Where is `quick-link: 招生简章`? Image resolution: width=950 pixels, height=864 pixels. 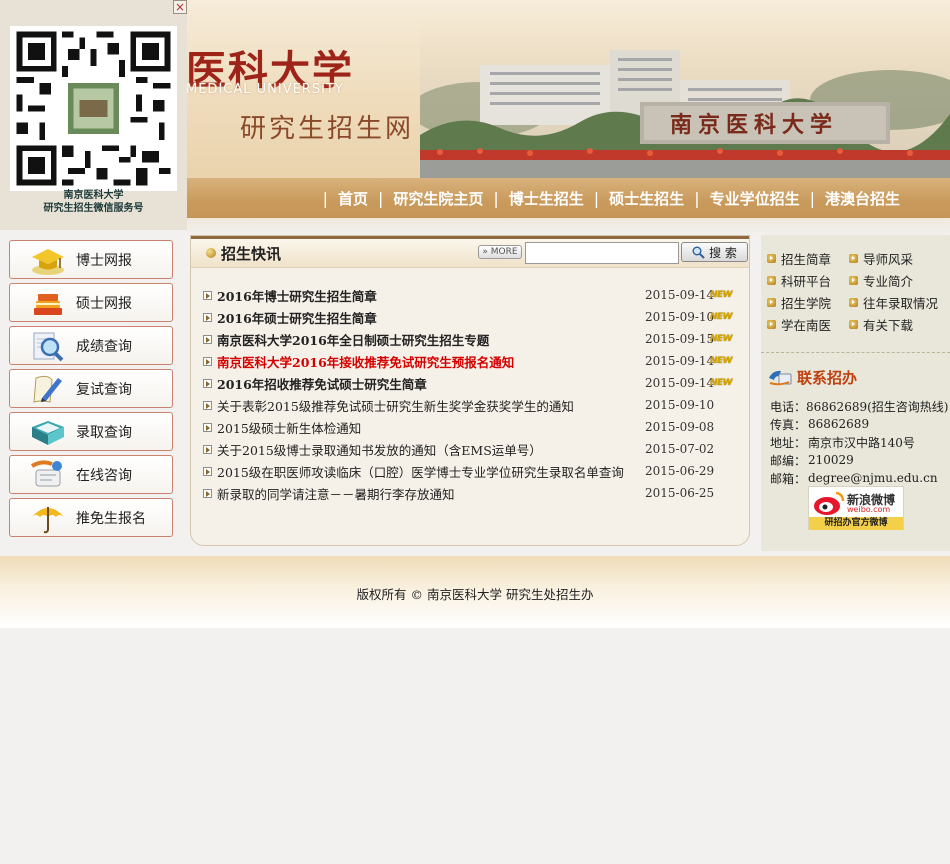 quick-link: 招生简章 is located at coordinates (808, 258).